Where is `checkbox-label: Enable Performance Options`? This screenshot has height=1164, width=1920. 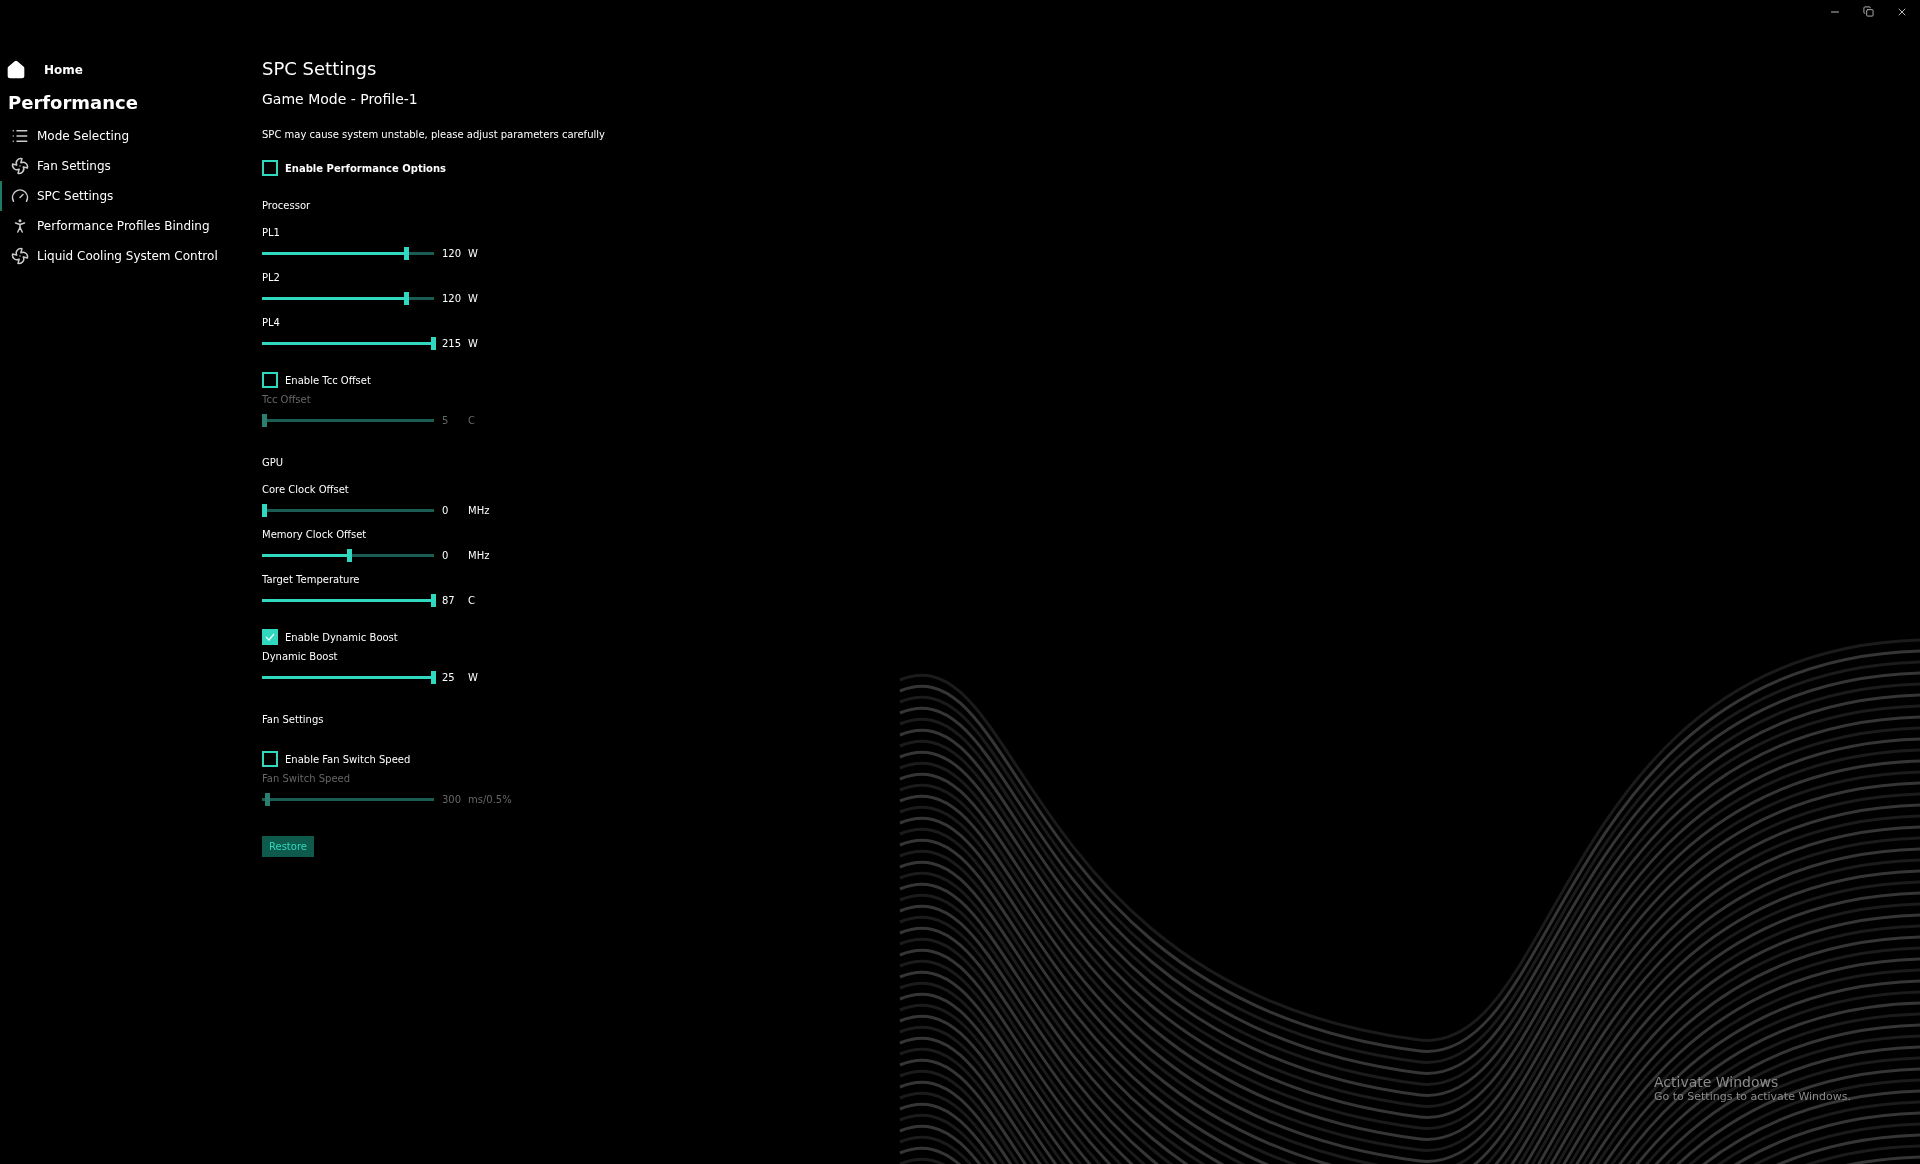 checkbox-label: Enable Performance Options is located at coordinates (366, 168).